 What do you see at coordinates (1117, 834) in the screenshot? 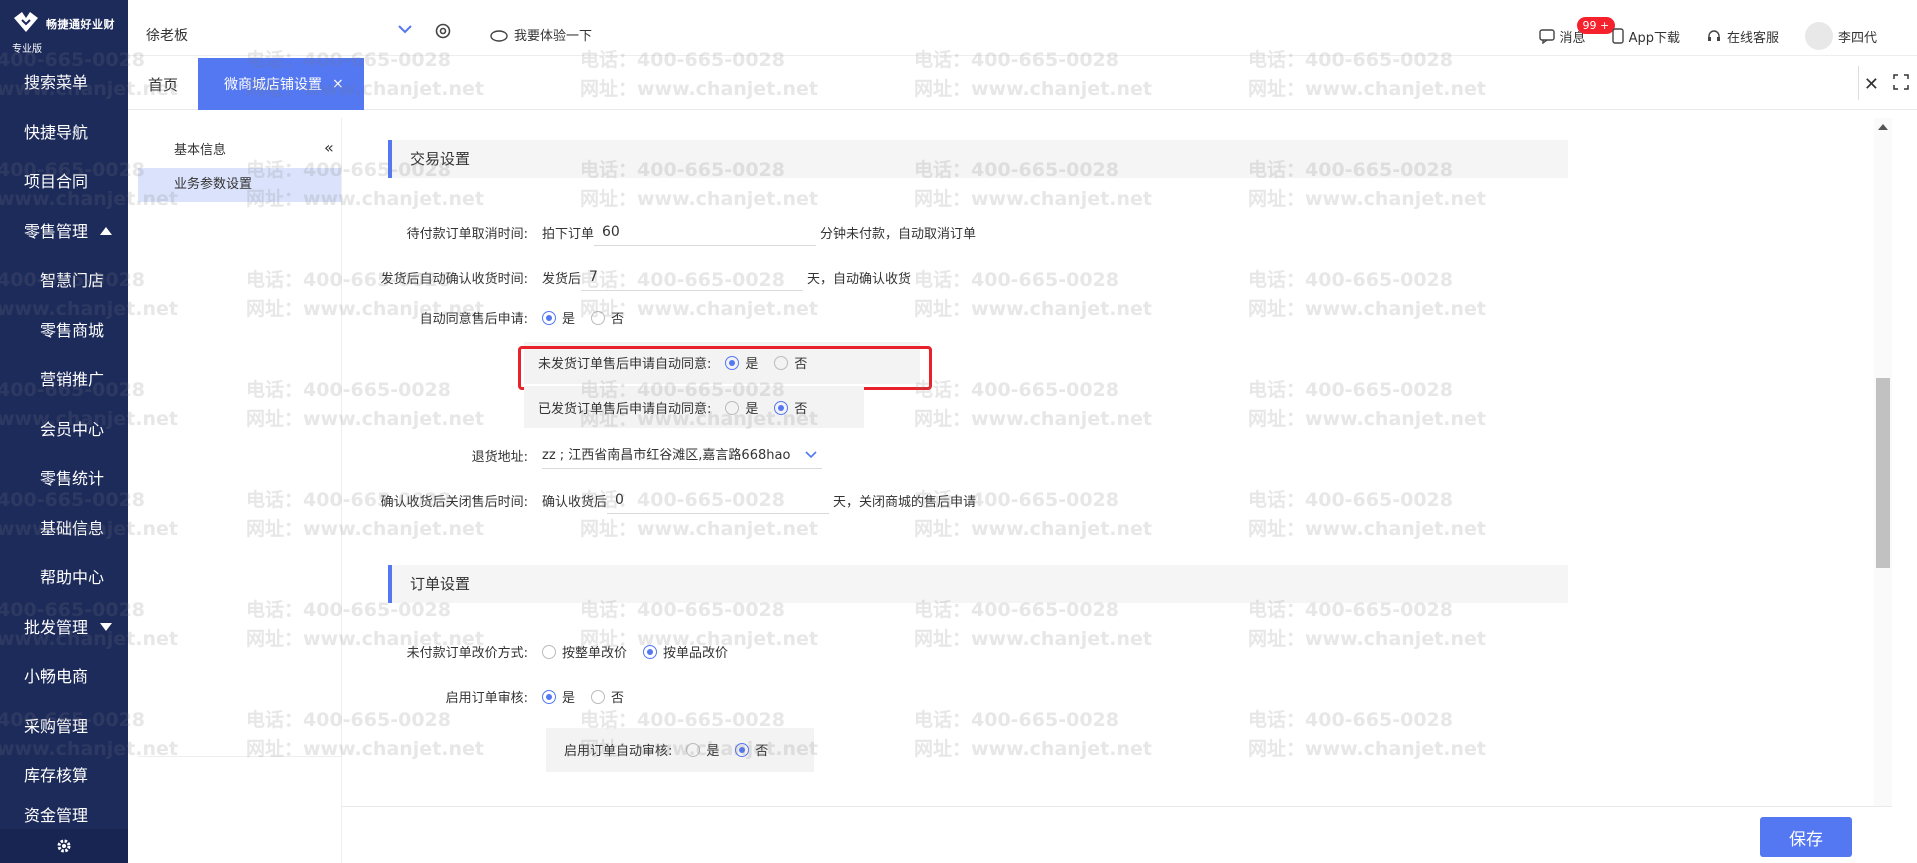
I see `footer-bar: 保存` at bounding box center [1117, 834].